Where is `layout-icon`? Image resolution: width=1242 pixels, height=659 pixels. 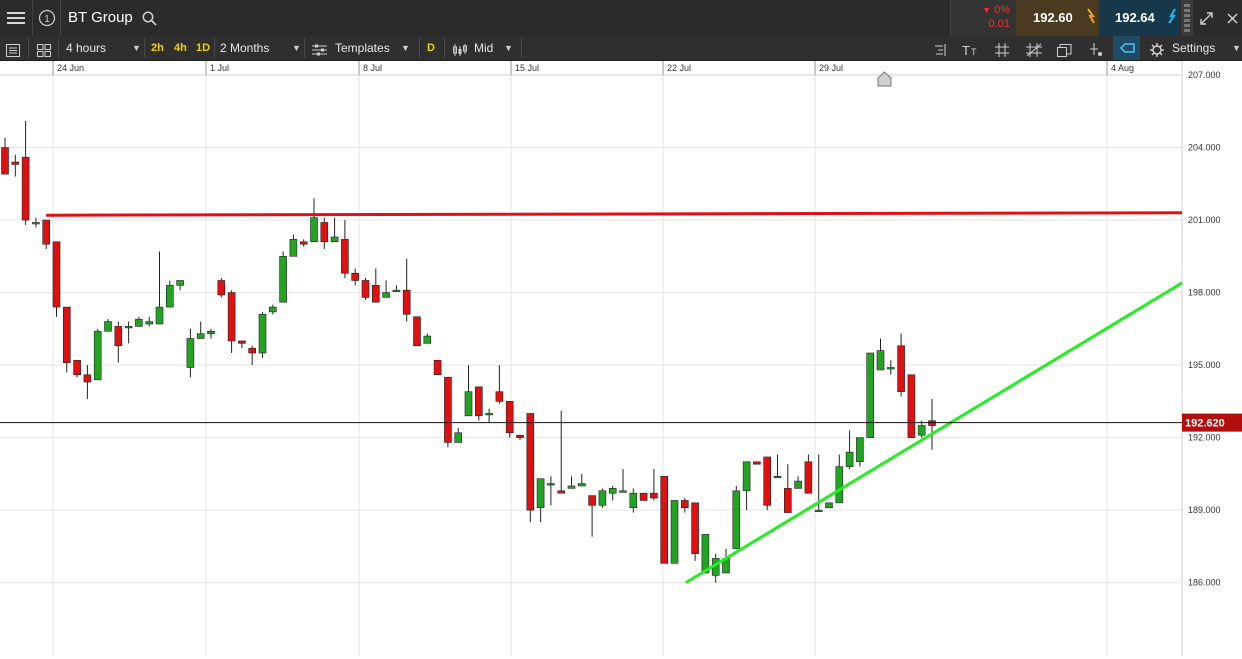
layout-icon is located at coordinates (44, 49).